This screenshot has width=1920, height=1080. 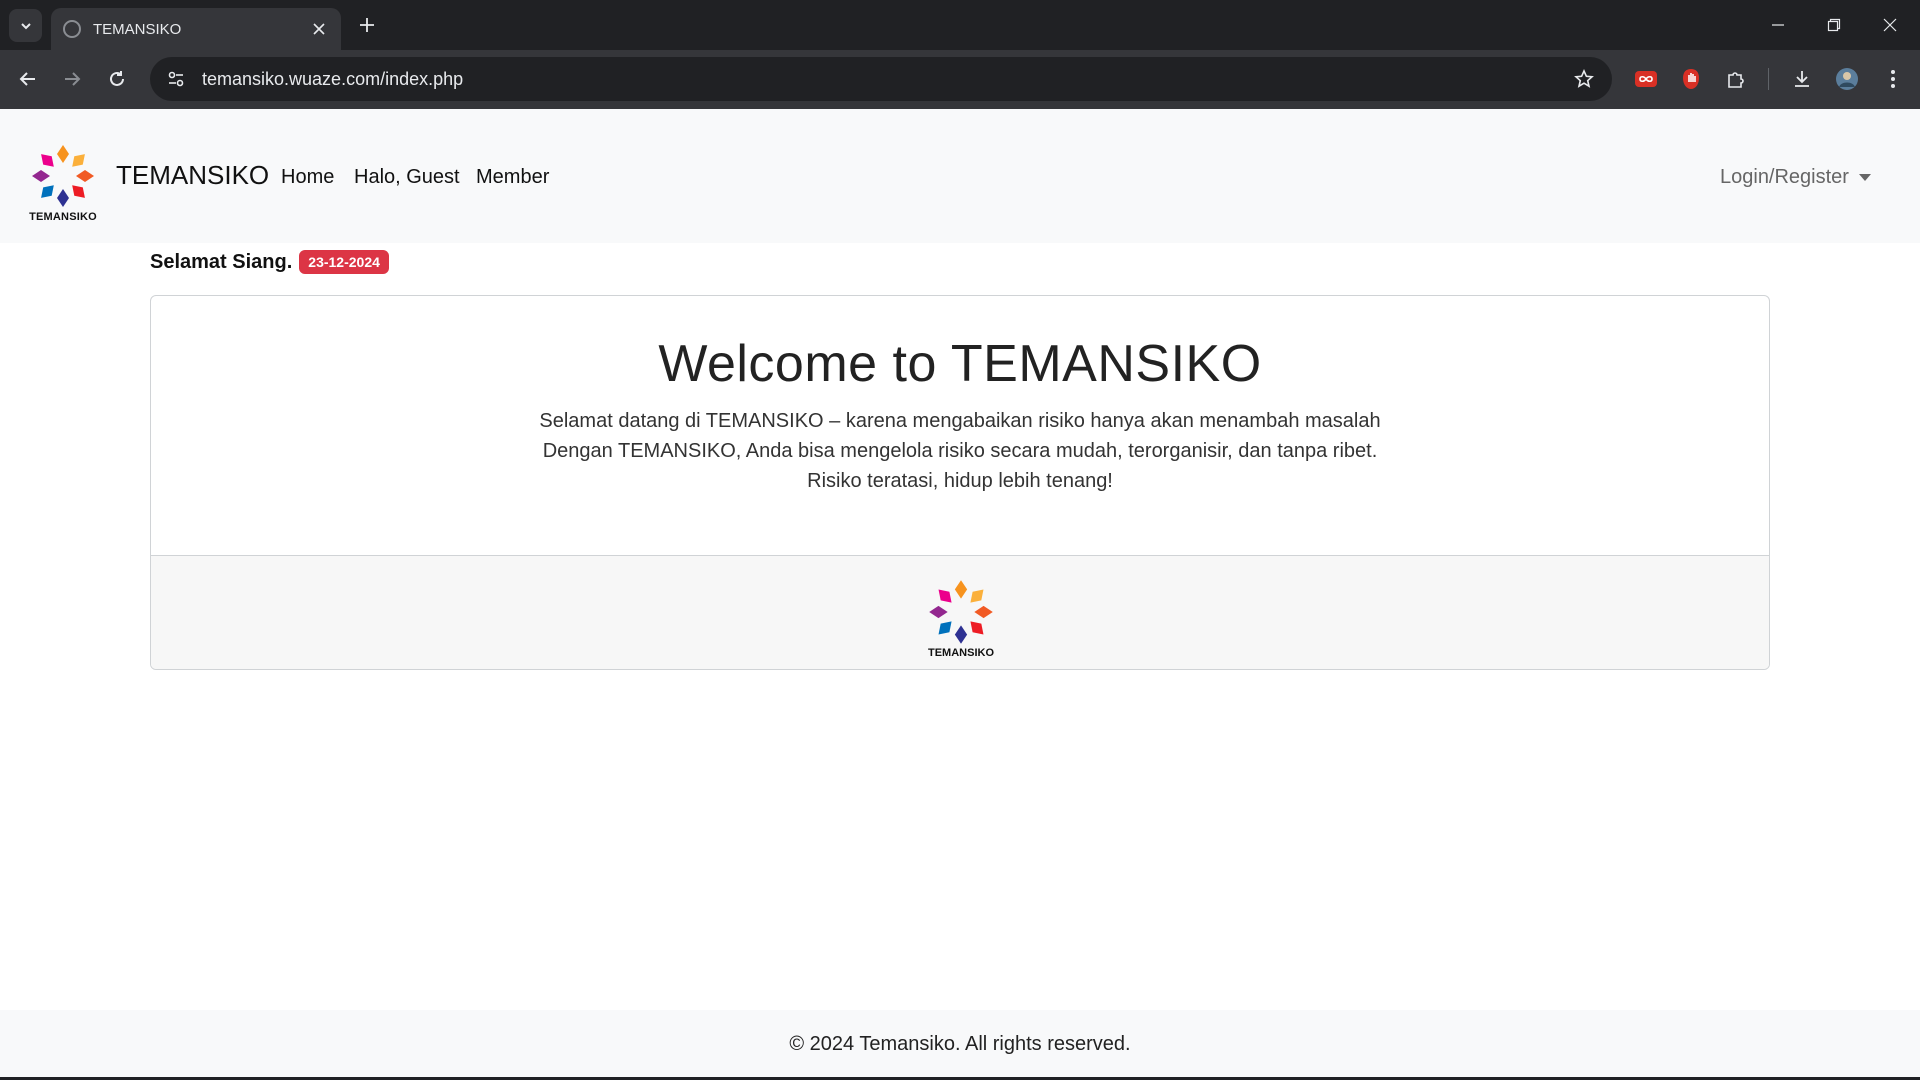 I want to click on forward-button, so click(x=72, y=79).